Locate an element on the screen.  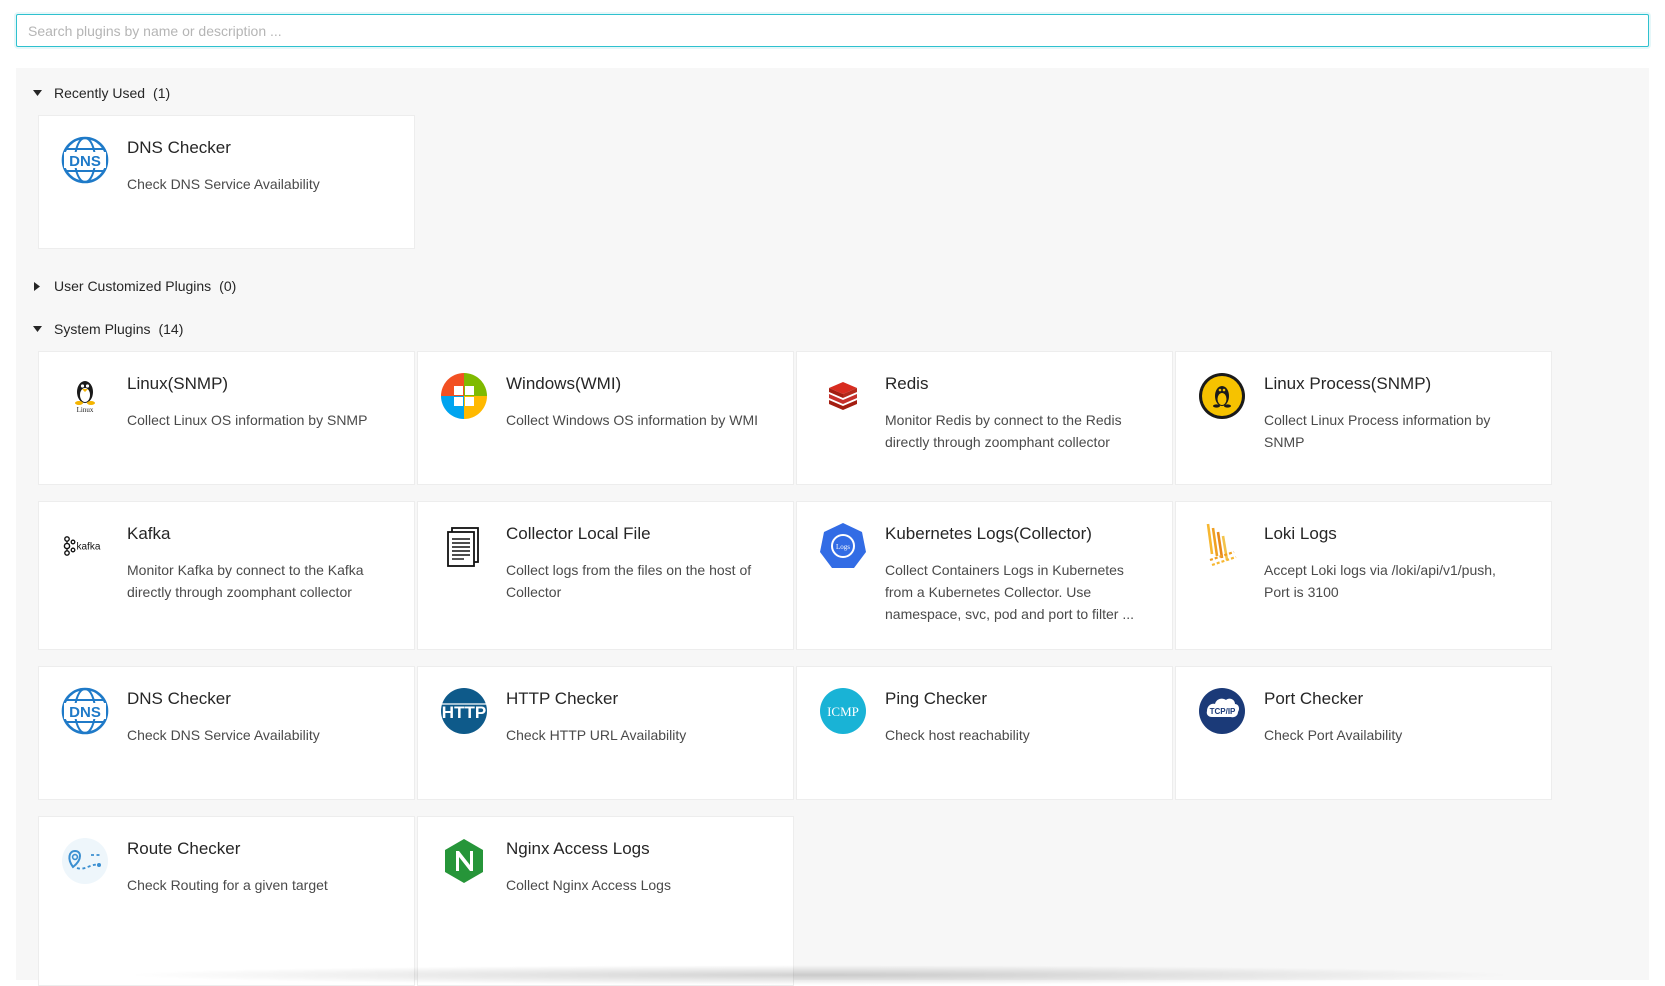
icmp-icon-label: ICMP is located at coordinates (843, 711).